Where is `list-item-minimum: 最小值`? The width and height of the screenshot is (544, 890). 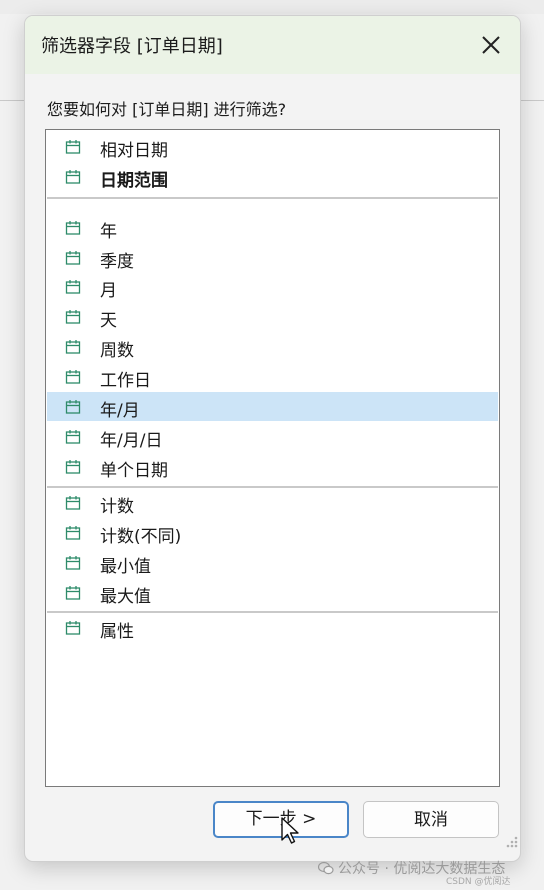
list-item-minimum: 最小值 is located at coordinates (272, 562).